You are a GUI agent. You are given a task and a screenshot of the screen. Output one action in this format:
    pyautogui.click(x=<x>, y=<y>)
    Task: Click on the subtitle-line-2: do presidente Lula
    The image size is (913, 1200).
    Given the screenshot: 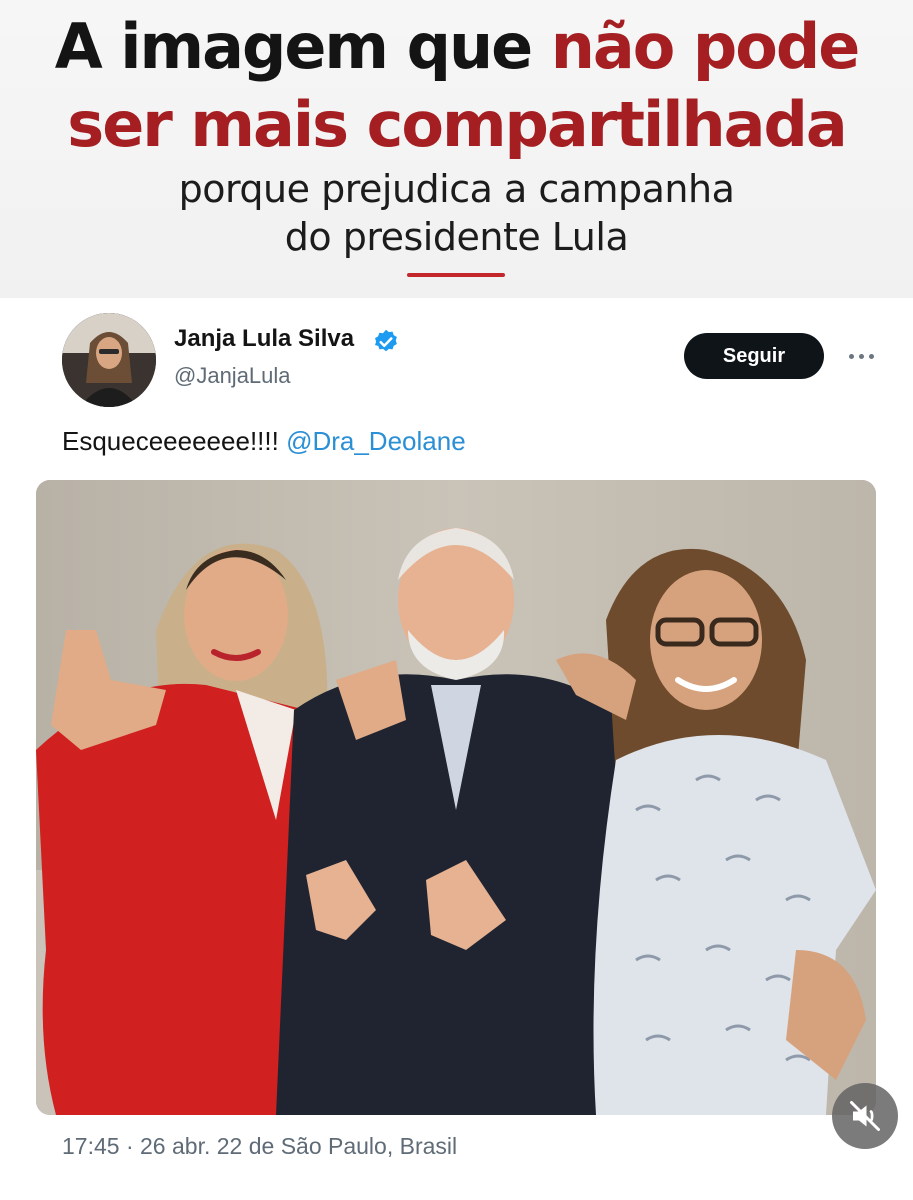 What is the action you would take?
    pyautogui.click(x=456, y=237)
    